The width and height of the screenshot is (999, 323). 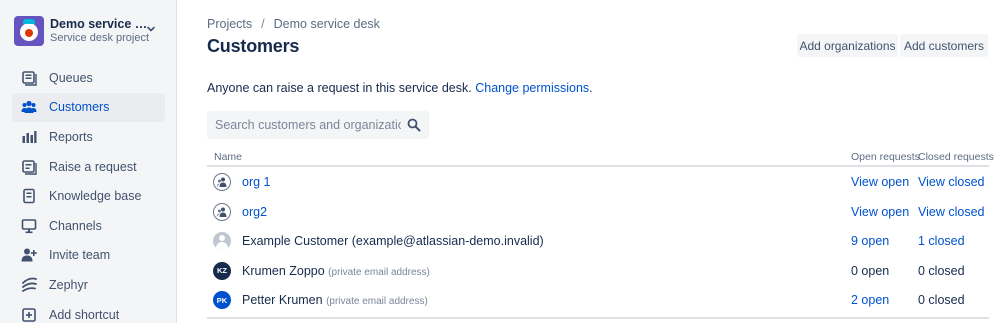 What do you see at coordinates (79, 107) in the screenshot?
I see `sidebar-item-label: Customers` at bounding box center [79, 107].